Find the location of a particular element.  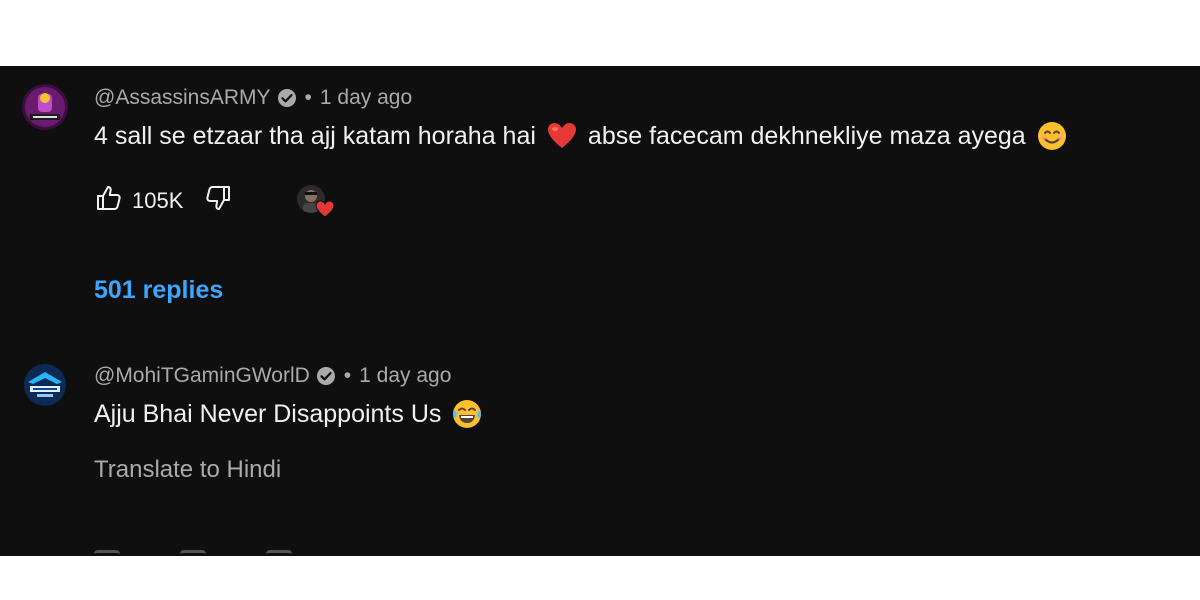

smile-emoji is located at coordinates (1052, 136).